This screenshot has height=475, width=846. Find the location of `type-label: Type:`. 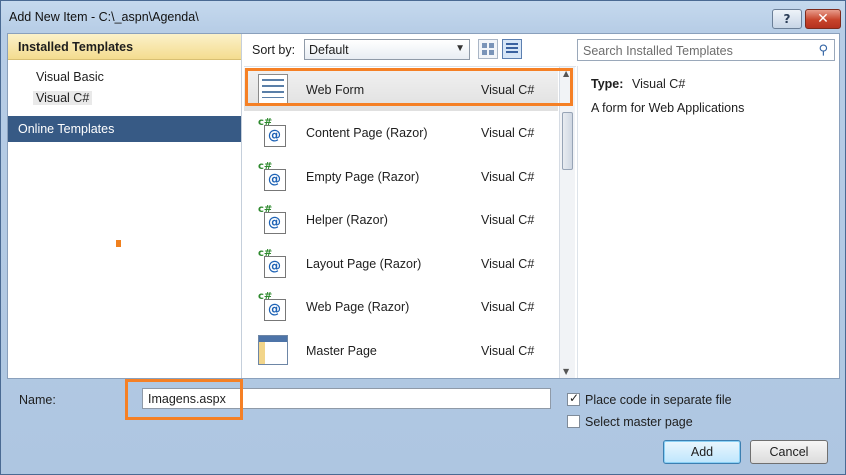

type-label: Type: is located at coordinates (607, 84).